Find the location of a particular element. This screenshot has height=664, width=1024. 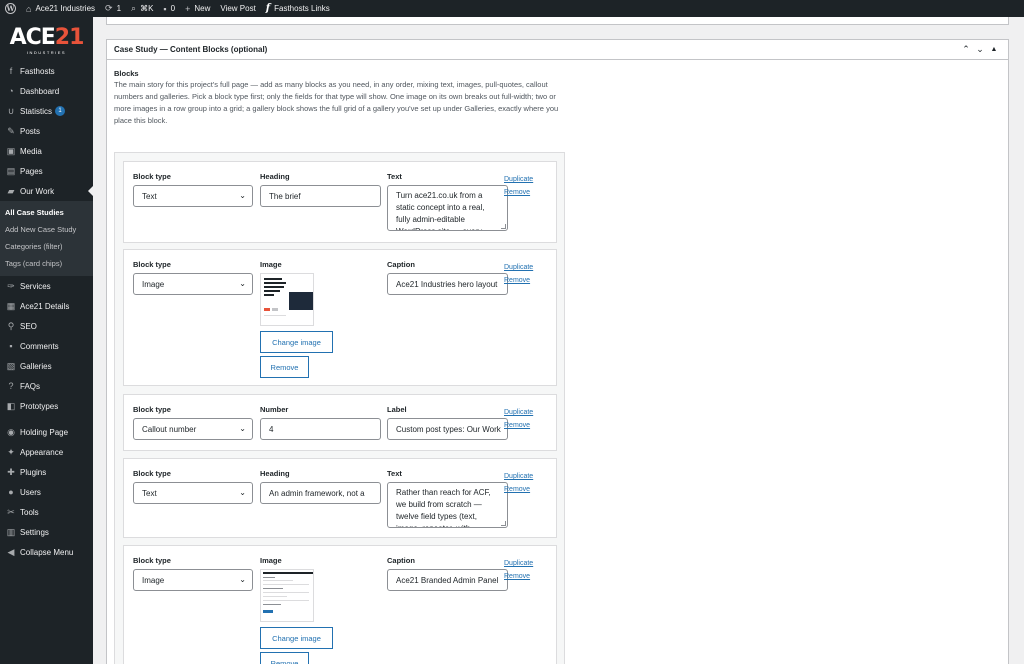

pages-icon: ▤ is located at coordinates (11, 170).